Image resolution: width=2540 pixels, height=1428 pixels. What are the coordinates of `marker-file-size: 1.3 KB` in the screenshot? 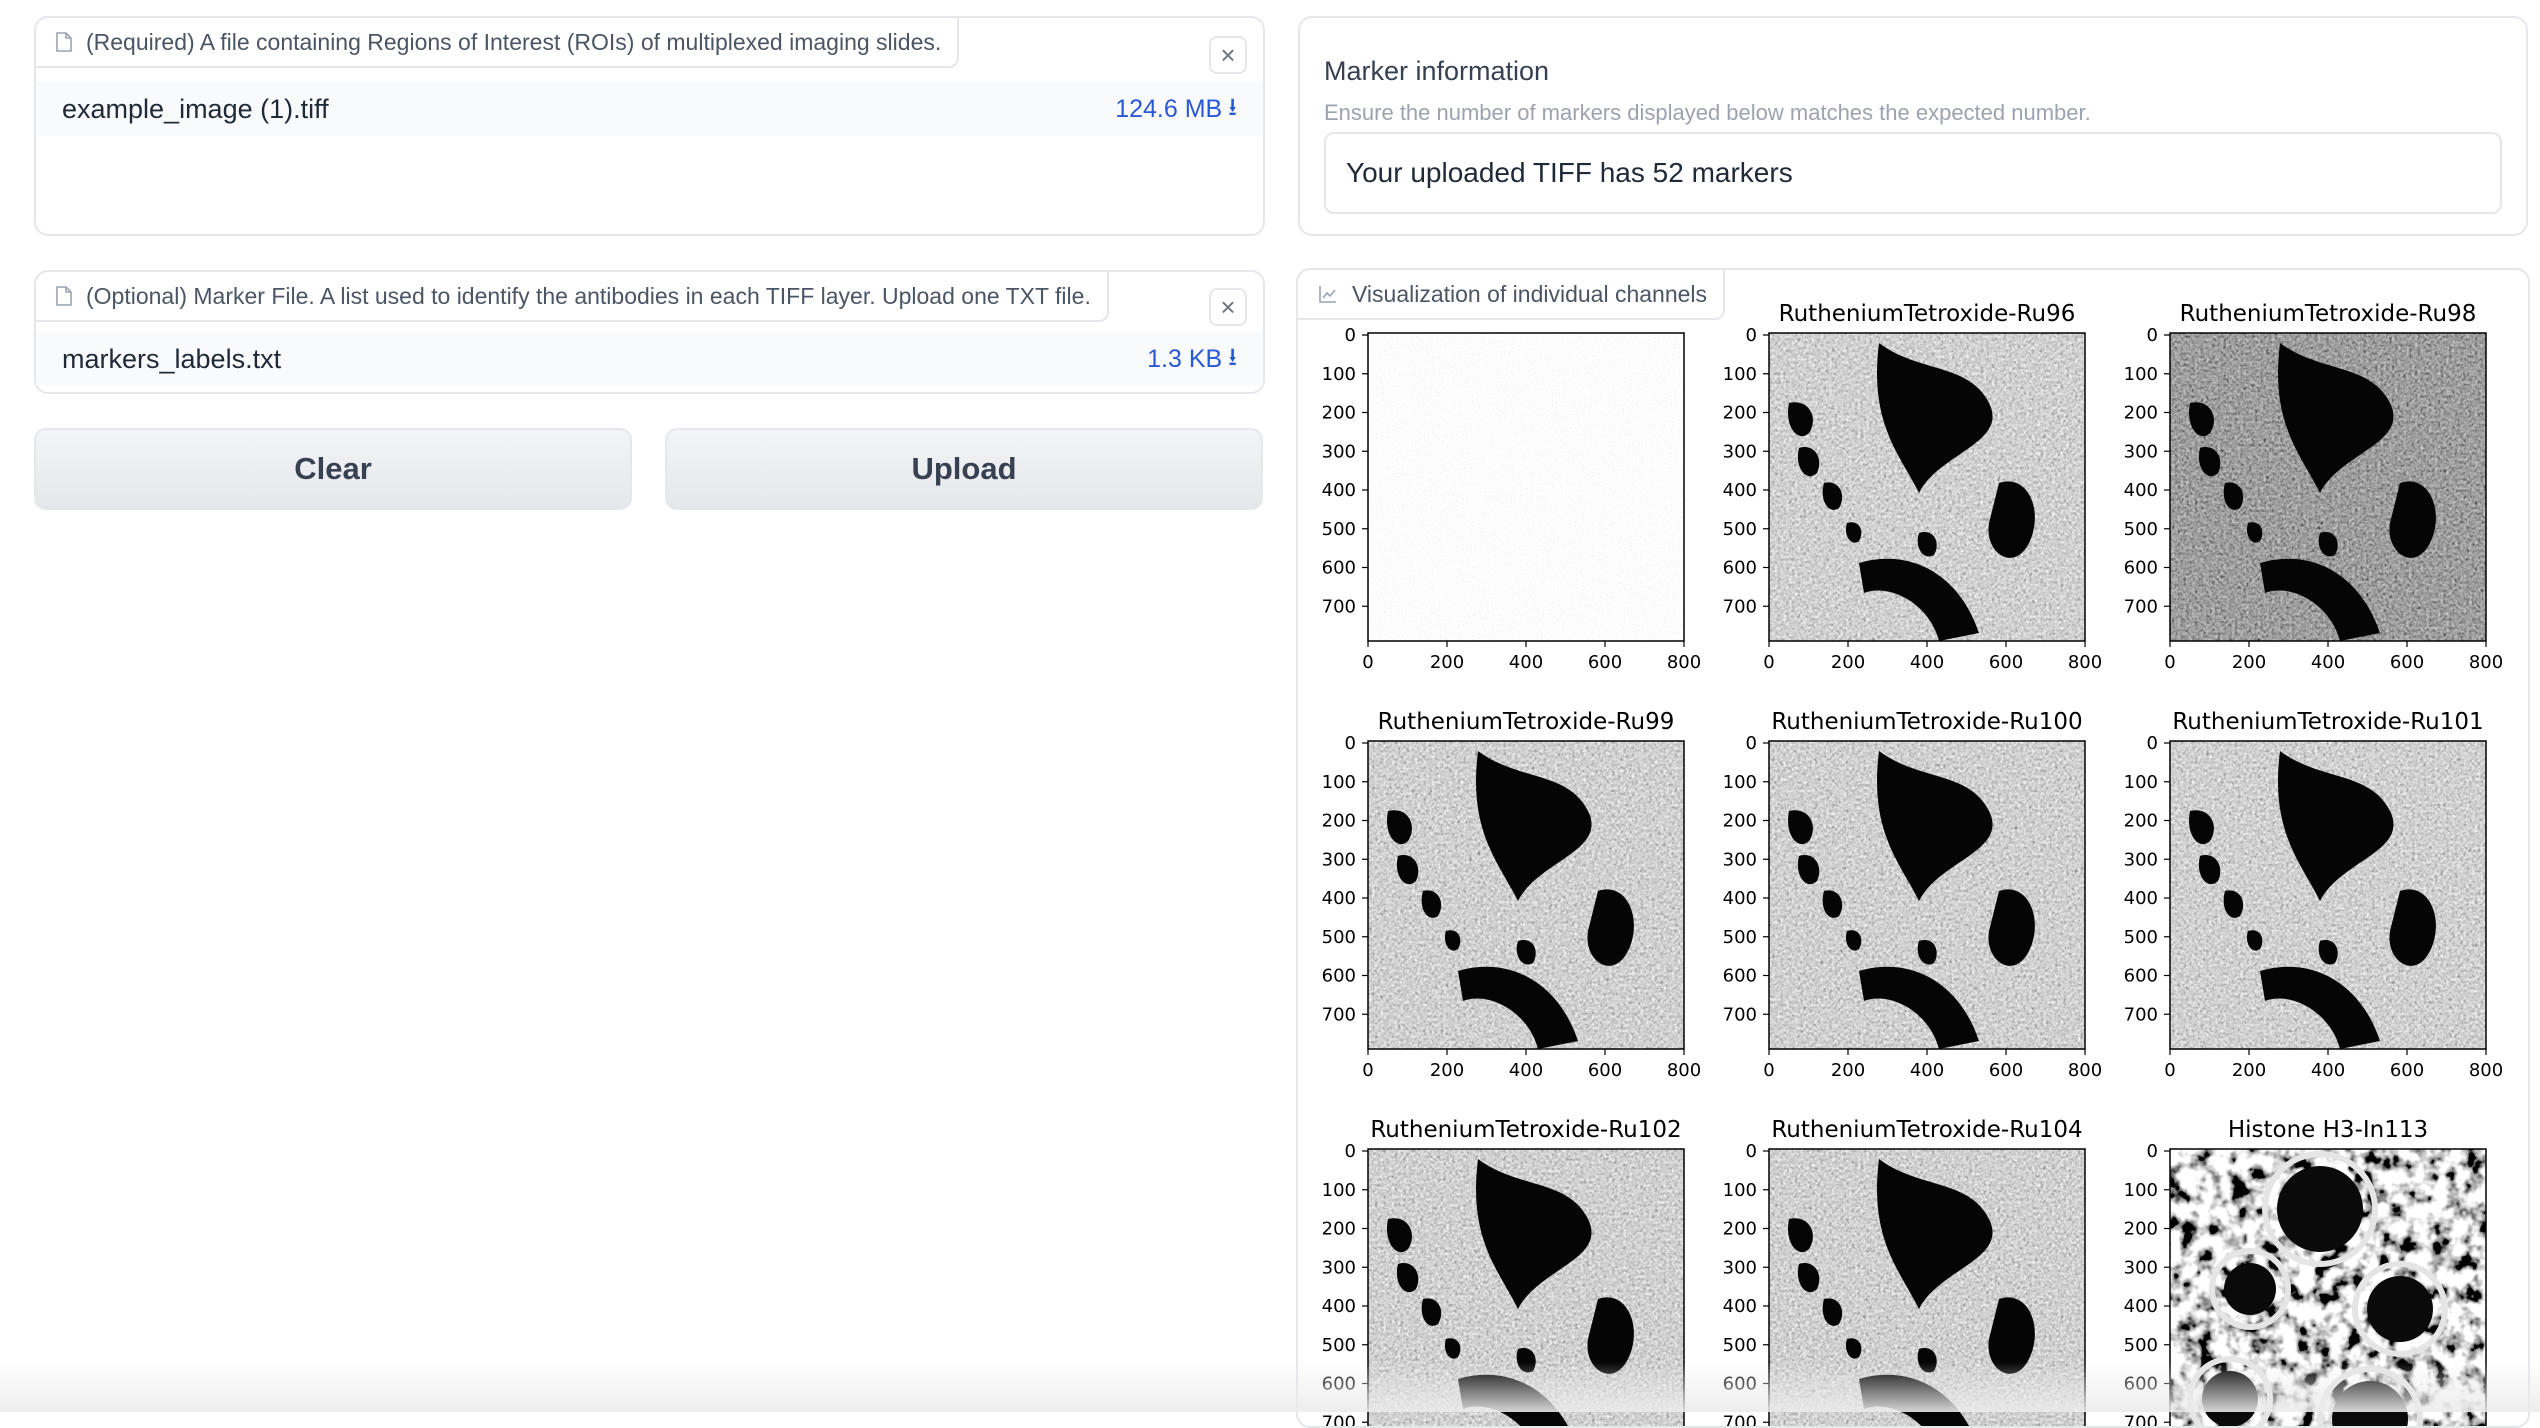 It's located at (1185, 358).